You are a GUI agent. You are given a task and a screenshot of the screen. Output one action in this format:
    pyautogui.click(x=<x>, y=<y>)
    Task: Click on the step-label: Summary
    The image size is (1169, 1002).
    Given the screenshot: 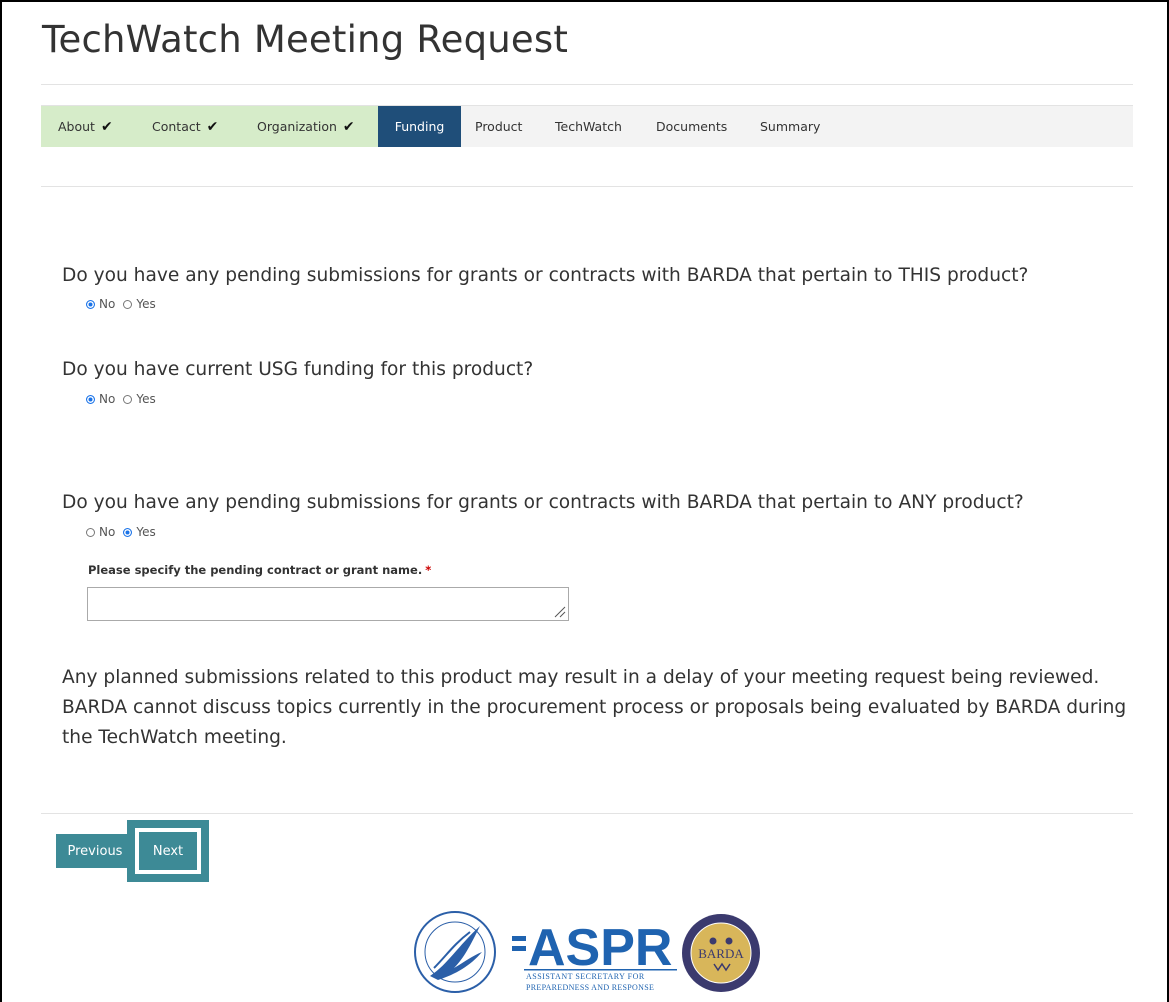 What is the action you would take?
    pyautogui.click(x=790, y=126)
    